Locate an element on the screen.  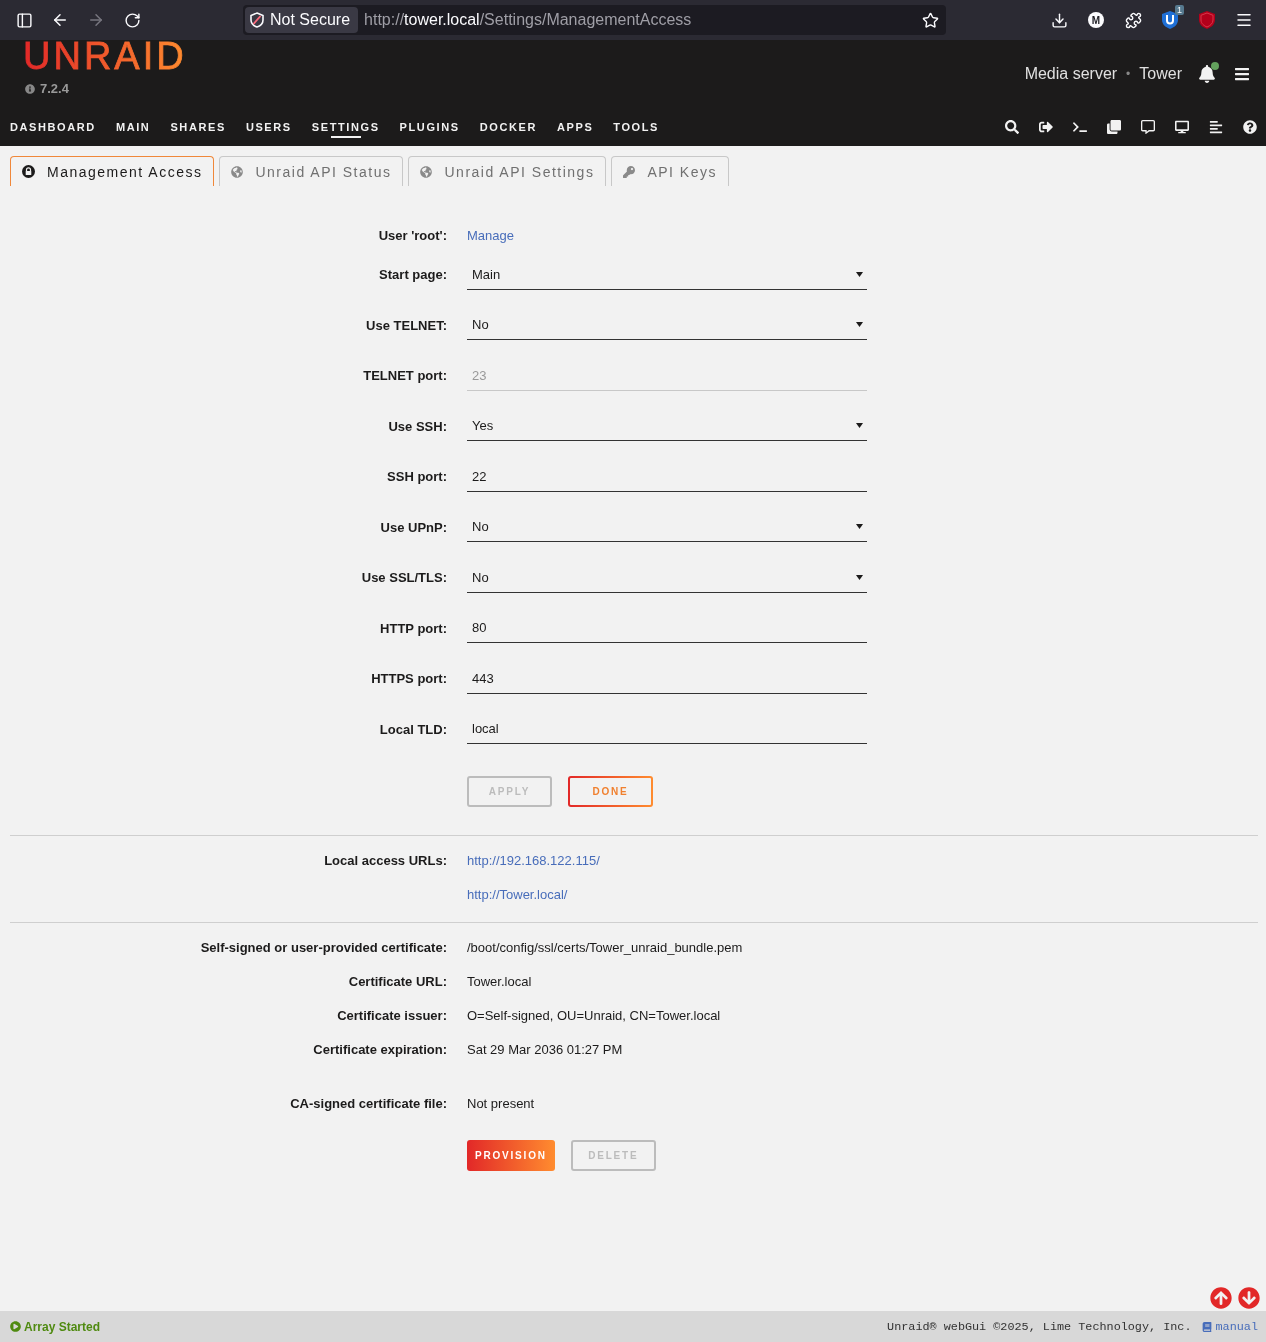
terminal-icon is located at coordinates (1080, 127).